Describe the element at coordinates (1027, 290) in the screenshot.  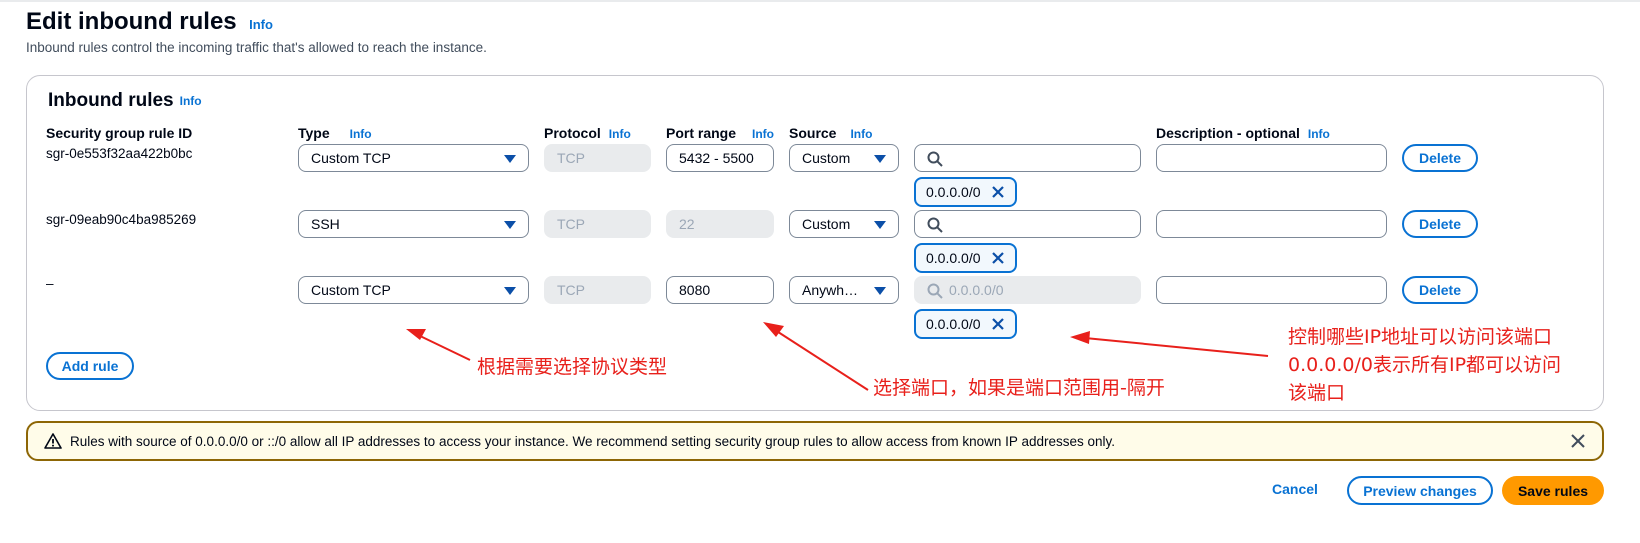
I see `source-search-input: 0.0.0.0/0` at that location.